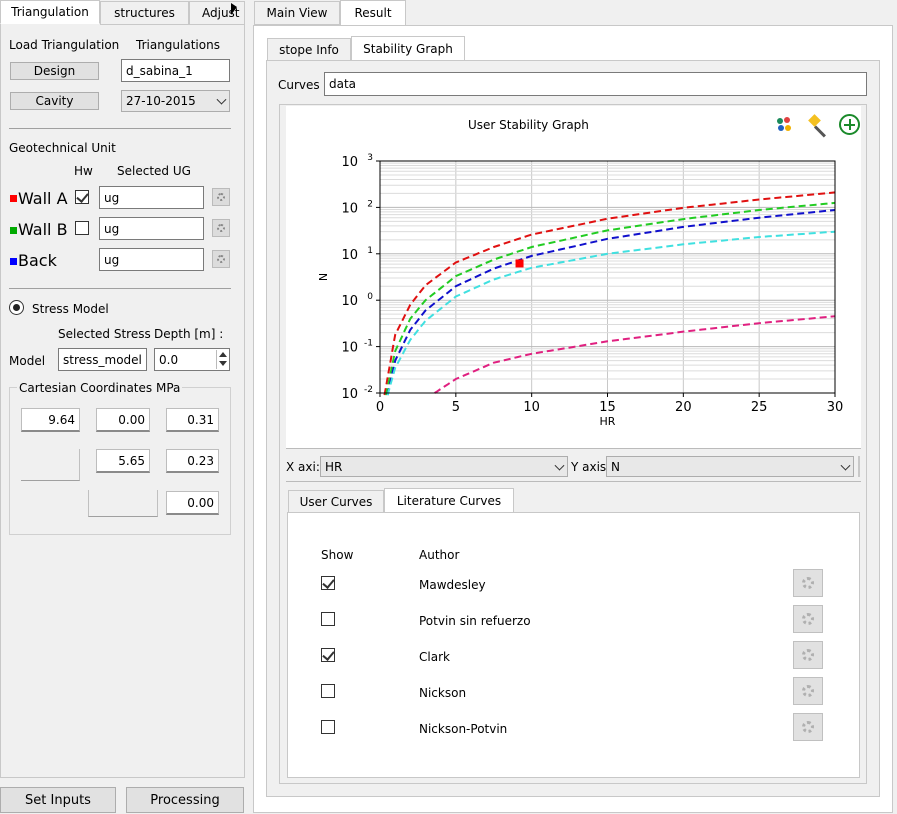  I want to click on wall-b-hw-checkbox, so click(82, 228).